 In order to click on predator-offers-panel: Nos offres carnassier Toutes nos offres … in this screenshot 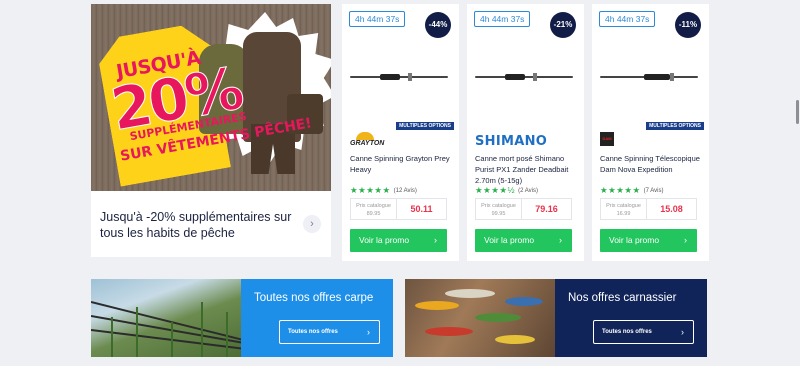, I will do `click(631, 318)`.